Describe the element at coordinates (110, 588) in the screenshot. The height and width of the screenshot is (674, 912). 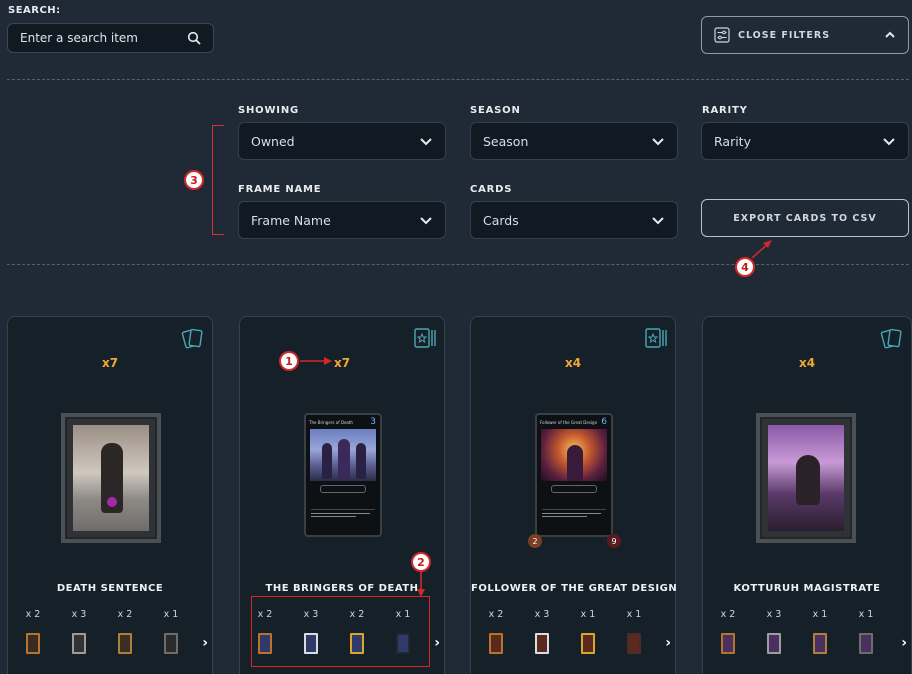
I see `card-name: DEATH SENTENCE` at that location.